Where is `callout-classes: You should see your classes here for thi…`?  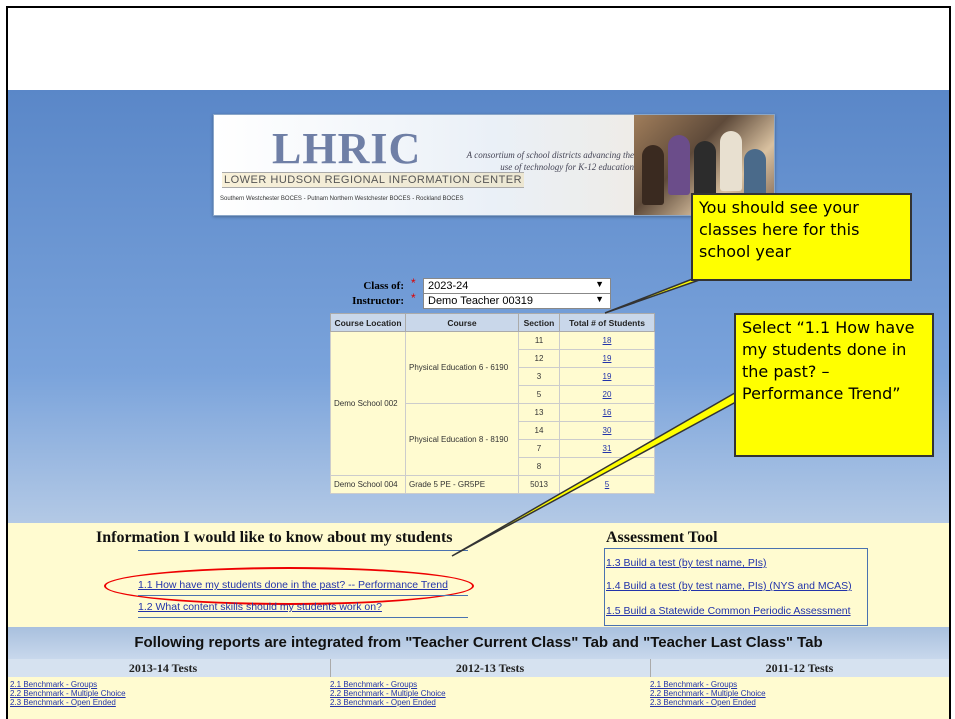
callout-classes: You should see your classes here for thi… is located at coordinates (801, 237).